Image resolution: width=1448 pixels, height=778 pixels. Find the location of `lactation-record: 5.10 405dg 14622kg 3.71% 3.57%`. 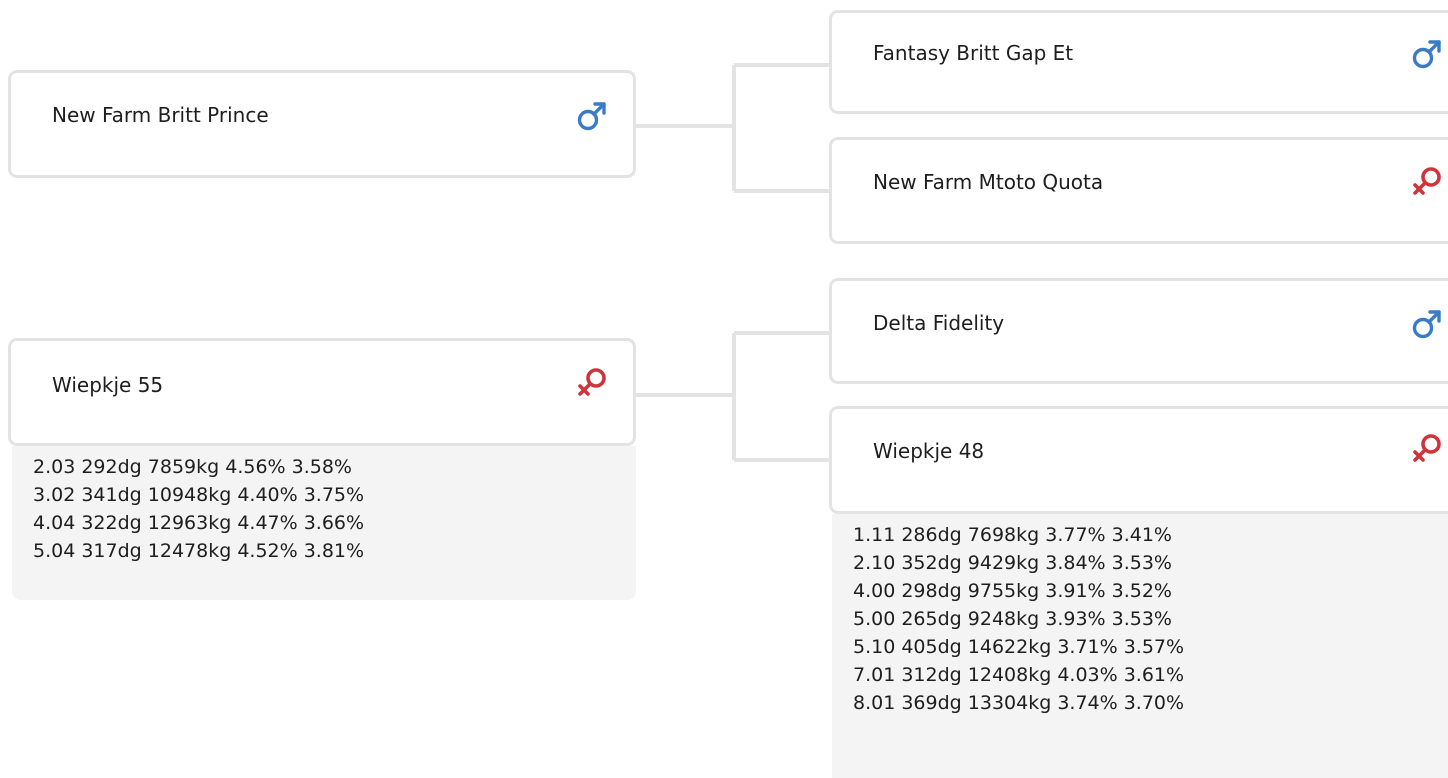

lactation-record: 5.10 405dg 14622kg 3.71% 3.57% is located at coordinates (1019, 647).